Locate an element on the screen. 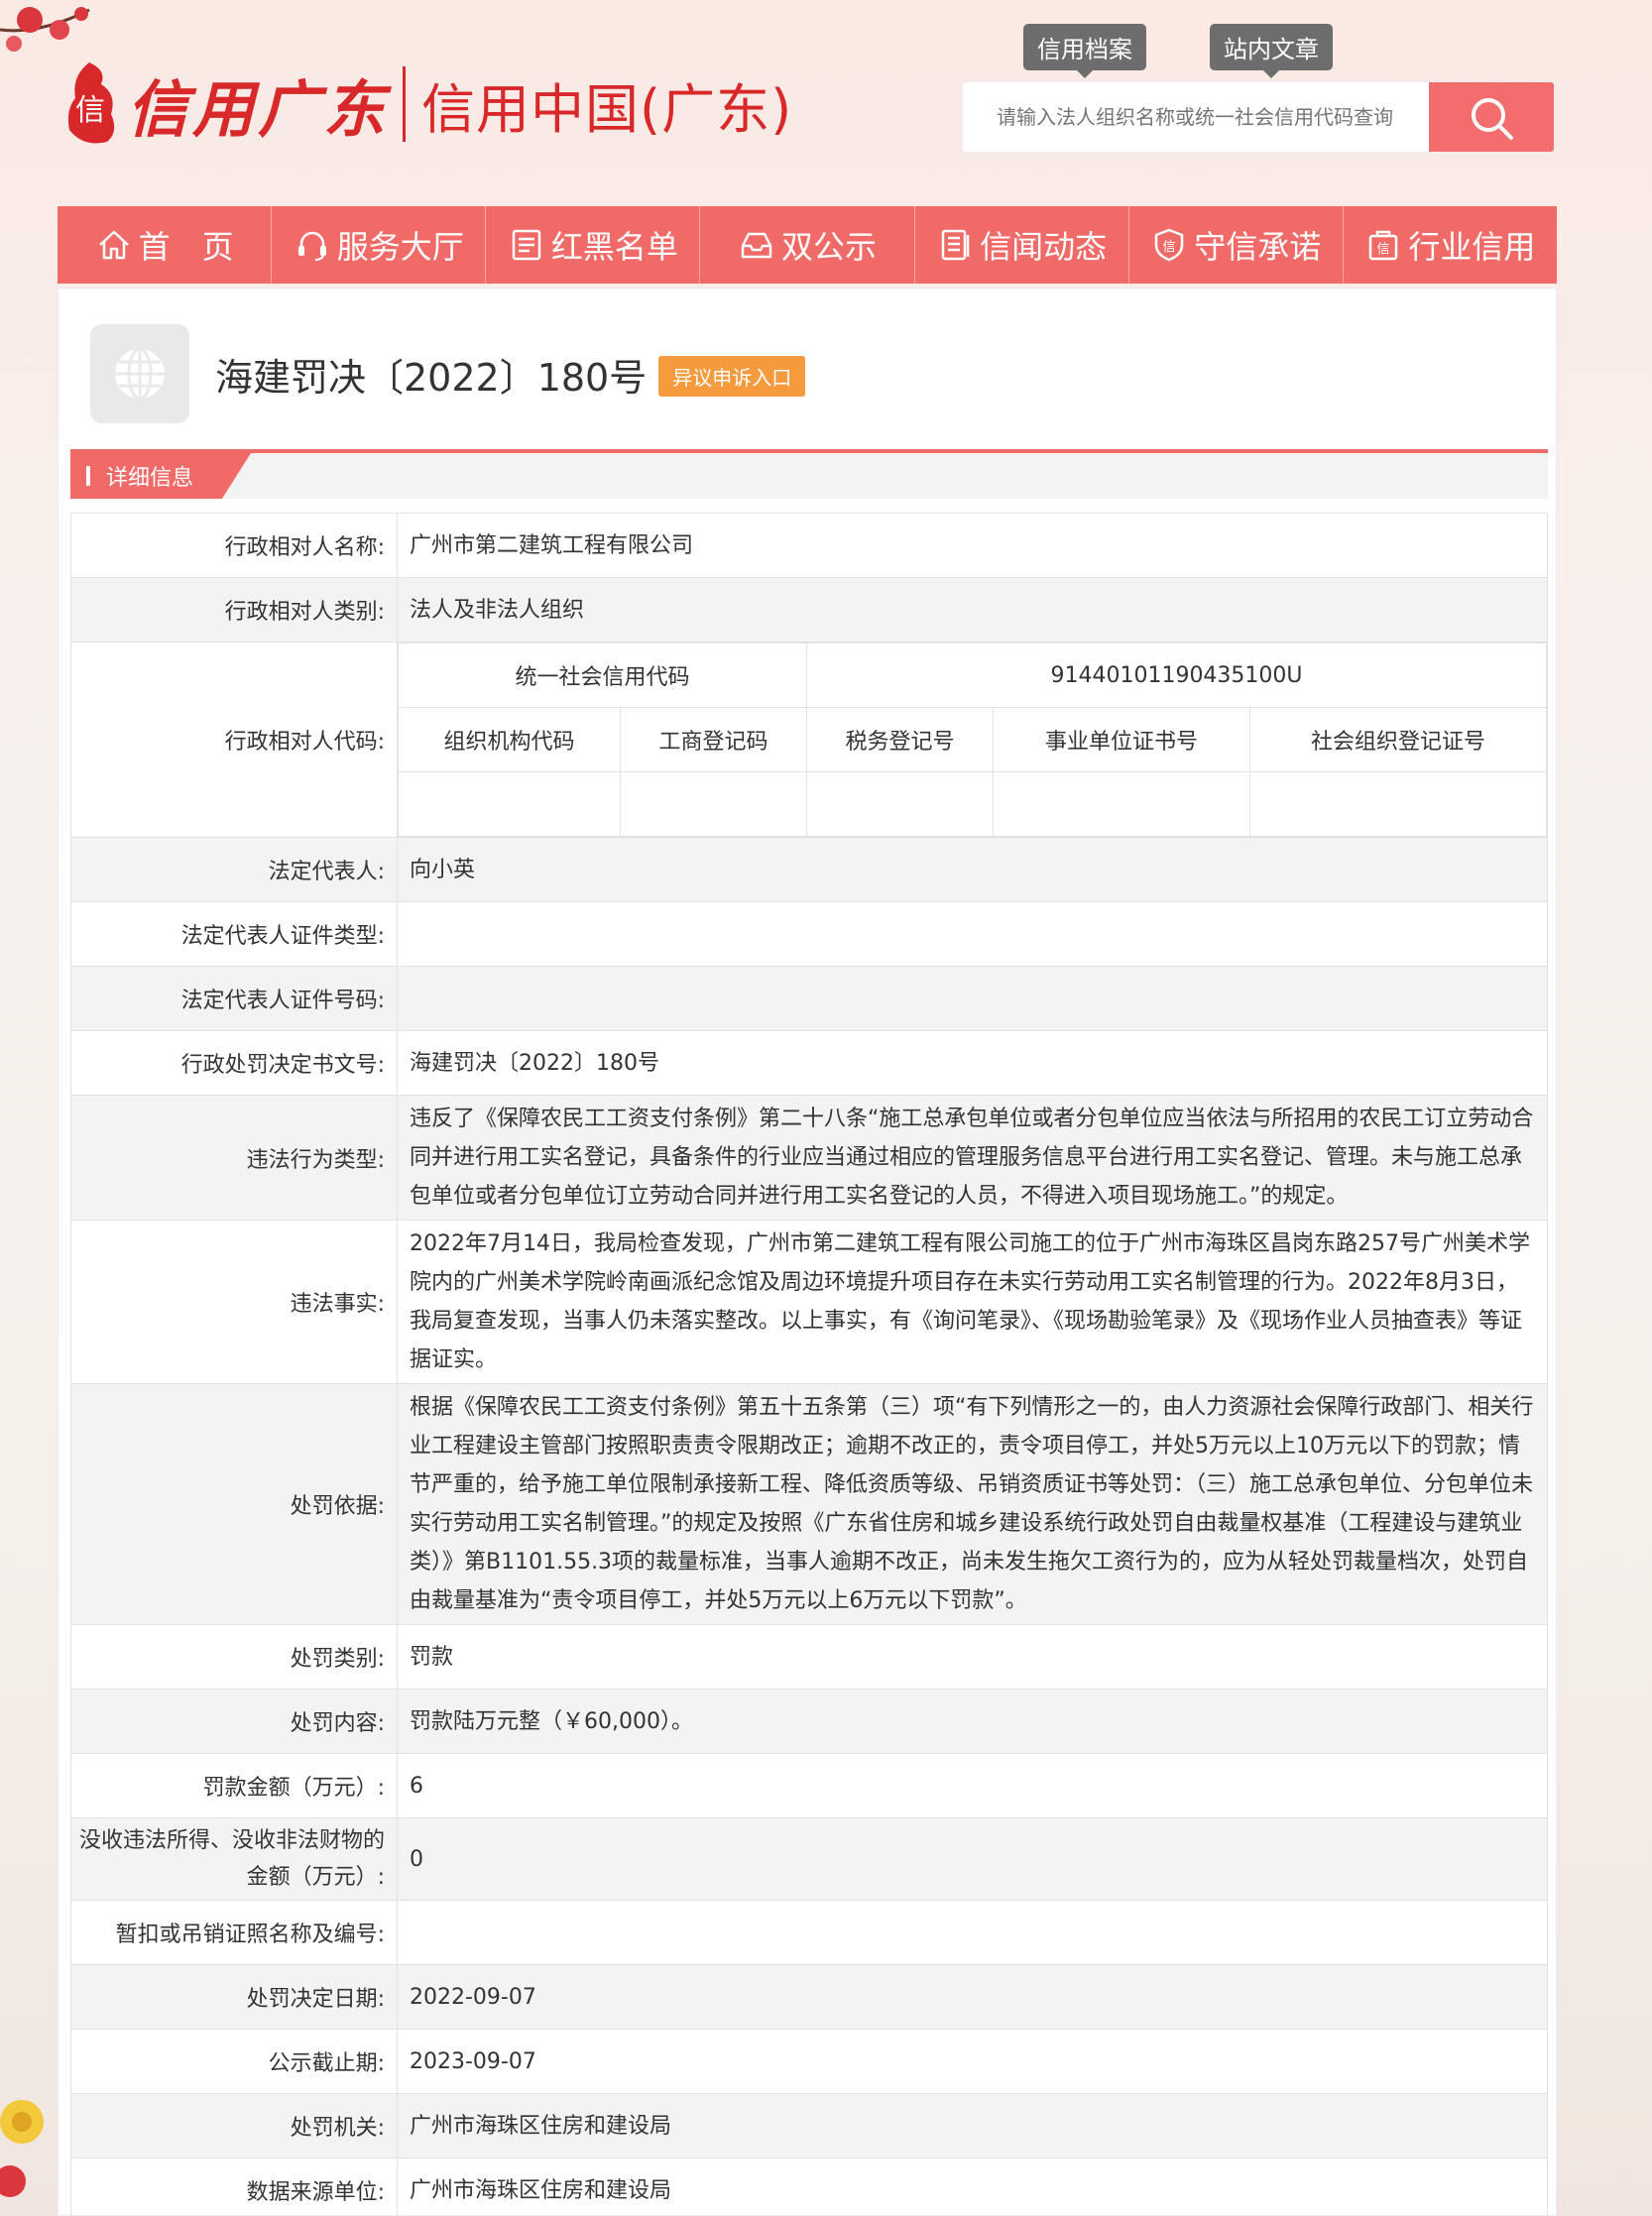  blossom-bottom-decoration is located at coordinates (22, 2148).